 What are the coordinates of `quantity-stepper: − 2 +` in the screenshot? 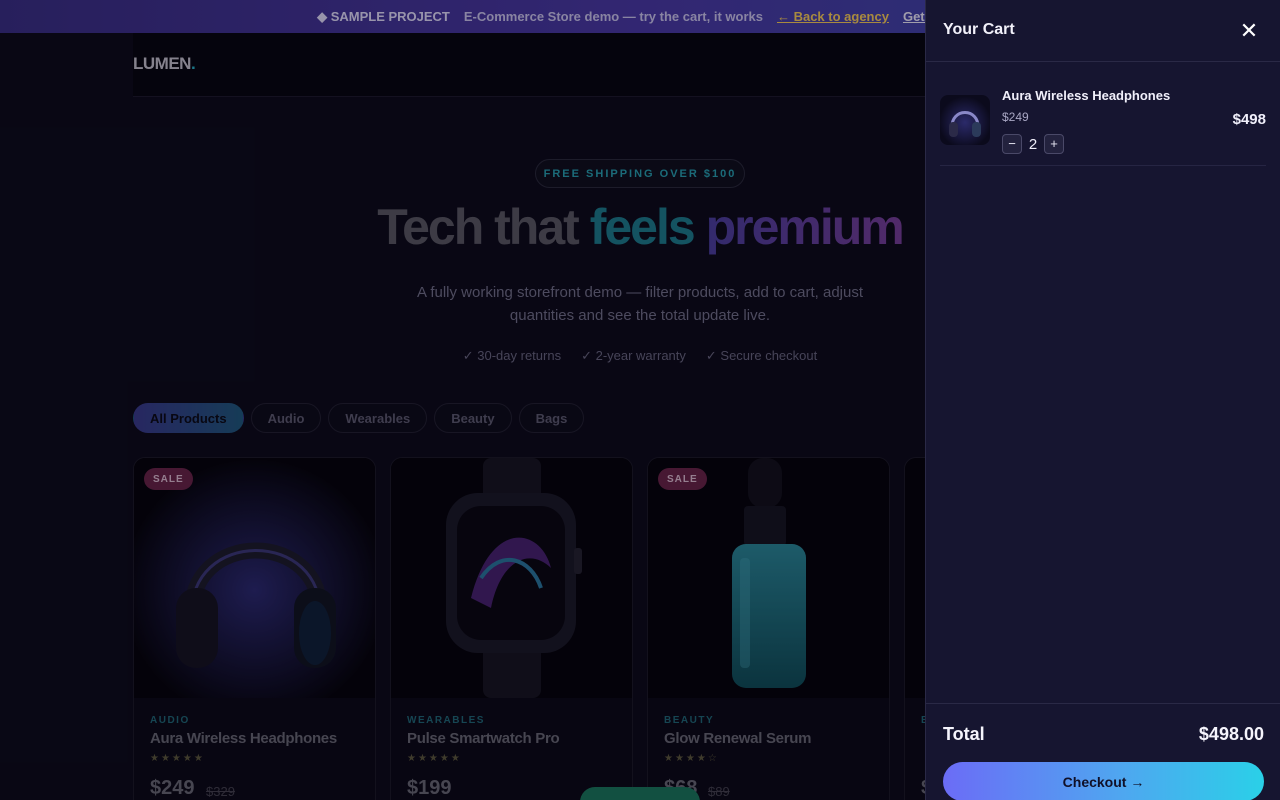 It's located at (1033, 144).